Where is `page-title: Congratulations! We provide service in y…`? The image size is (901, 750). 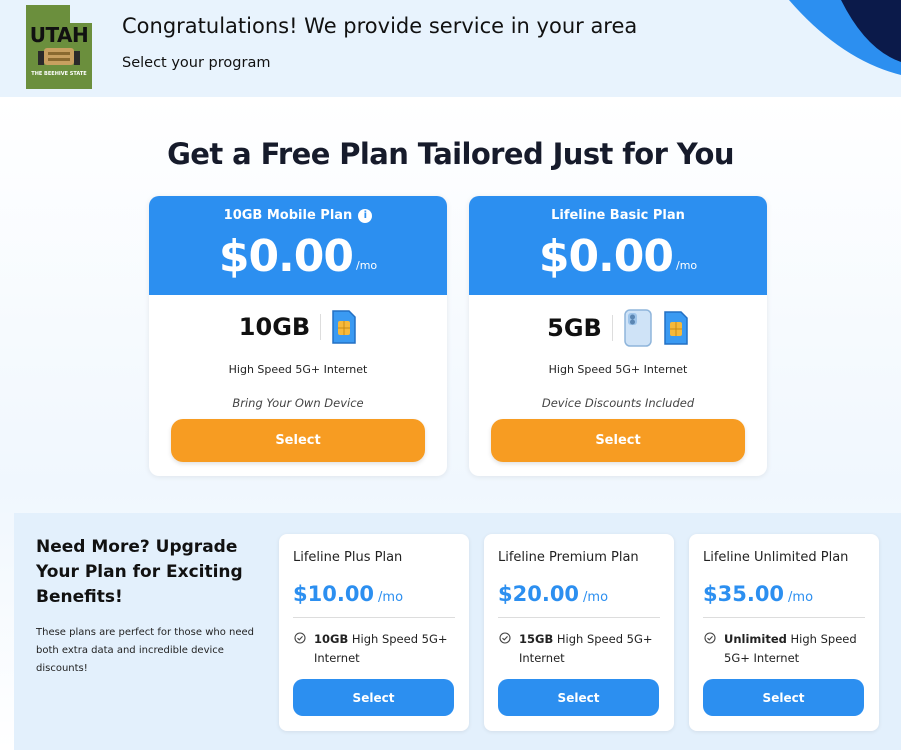 page-title: Congratulations! We provide service in y… is located at coordinates (380, 26).